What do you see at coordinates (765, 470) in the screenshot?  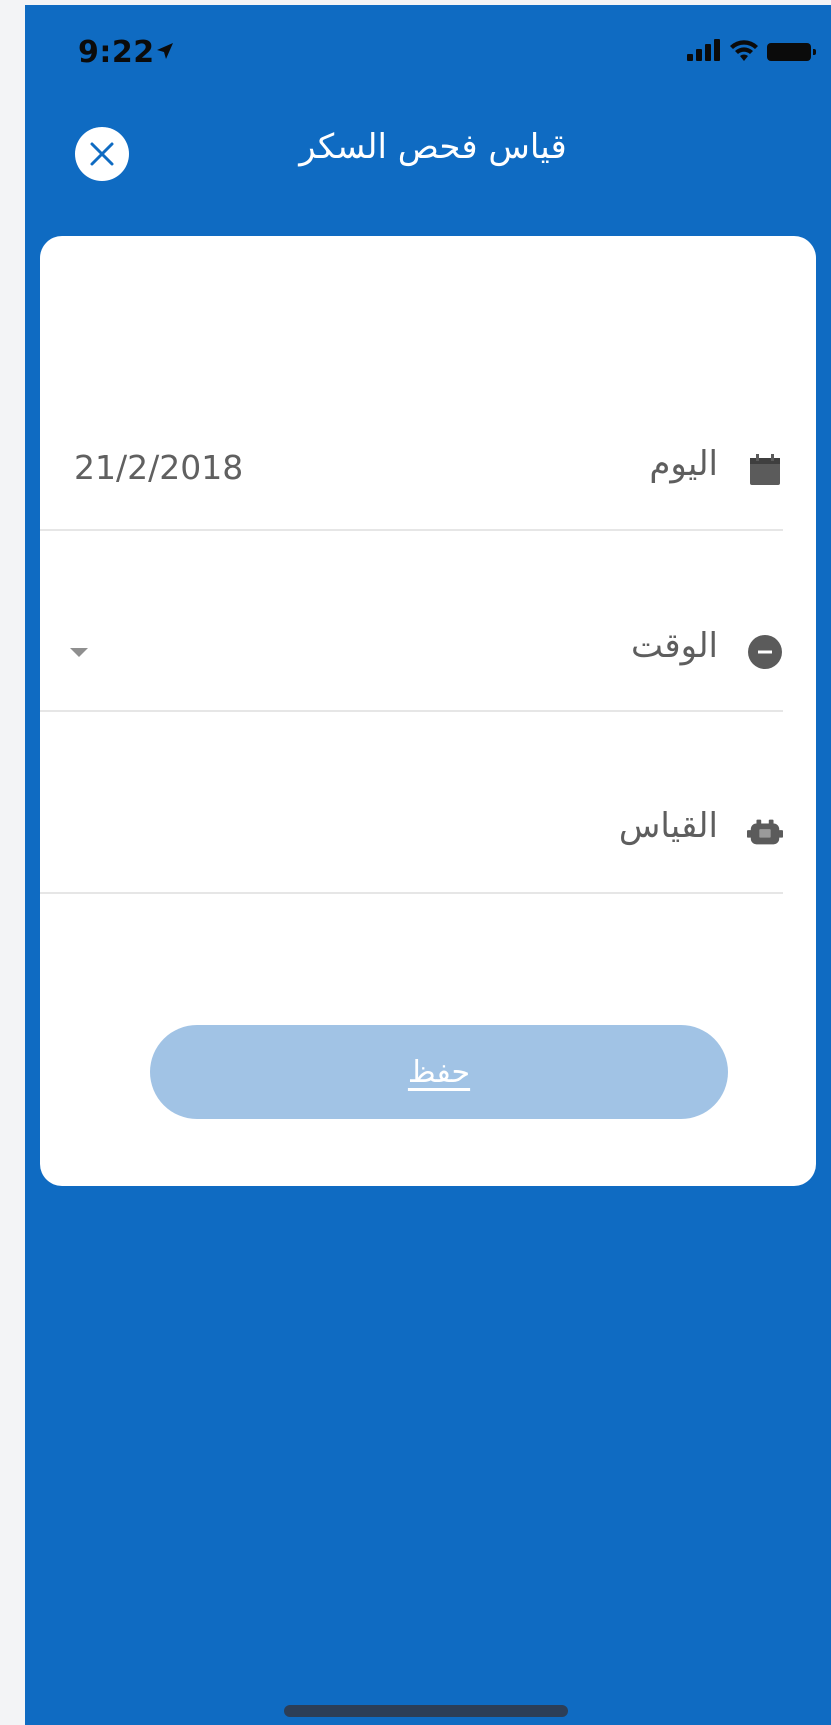 I see `calendar-icon` at bounding box center [765, 470].